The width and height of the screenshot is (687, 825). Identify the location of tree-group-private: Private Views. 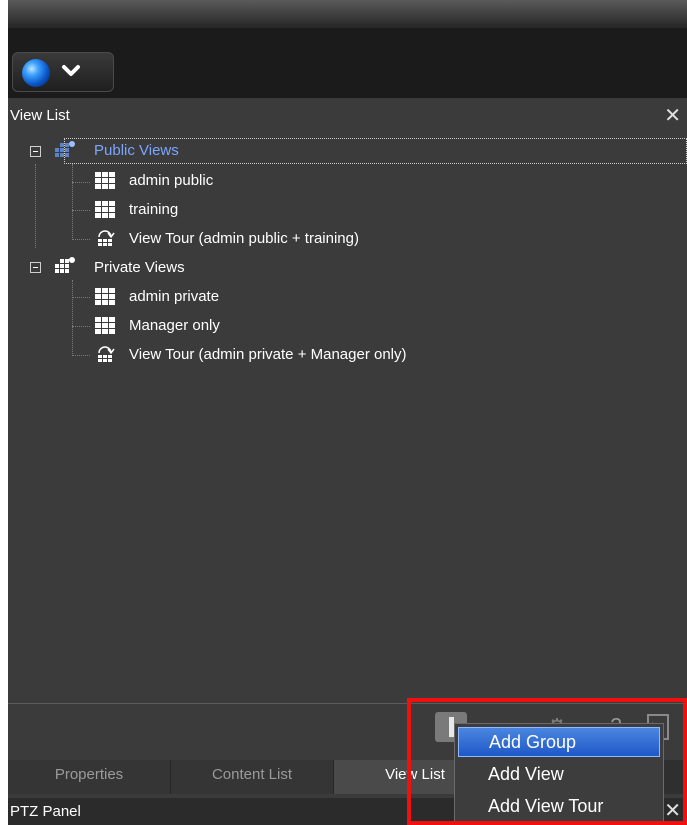
(139, 268).